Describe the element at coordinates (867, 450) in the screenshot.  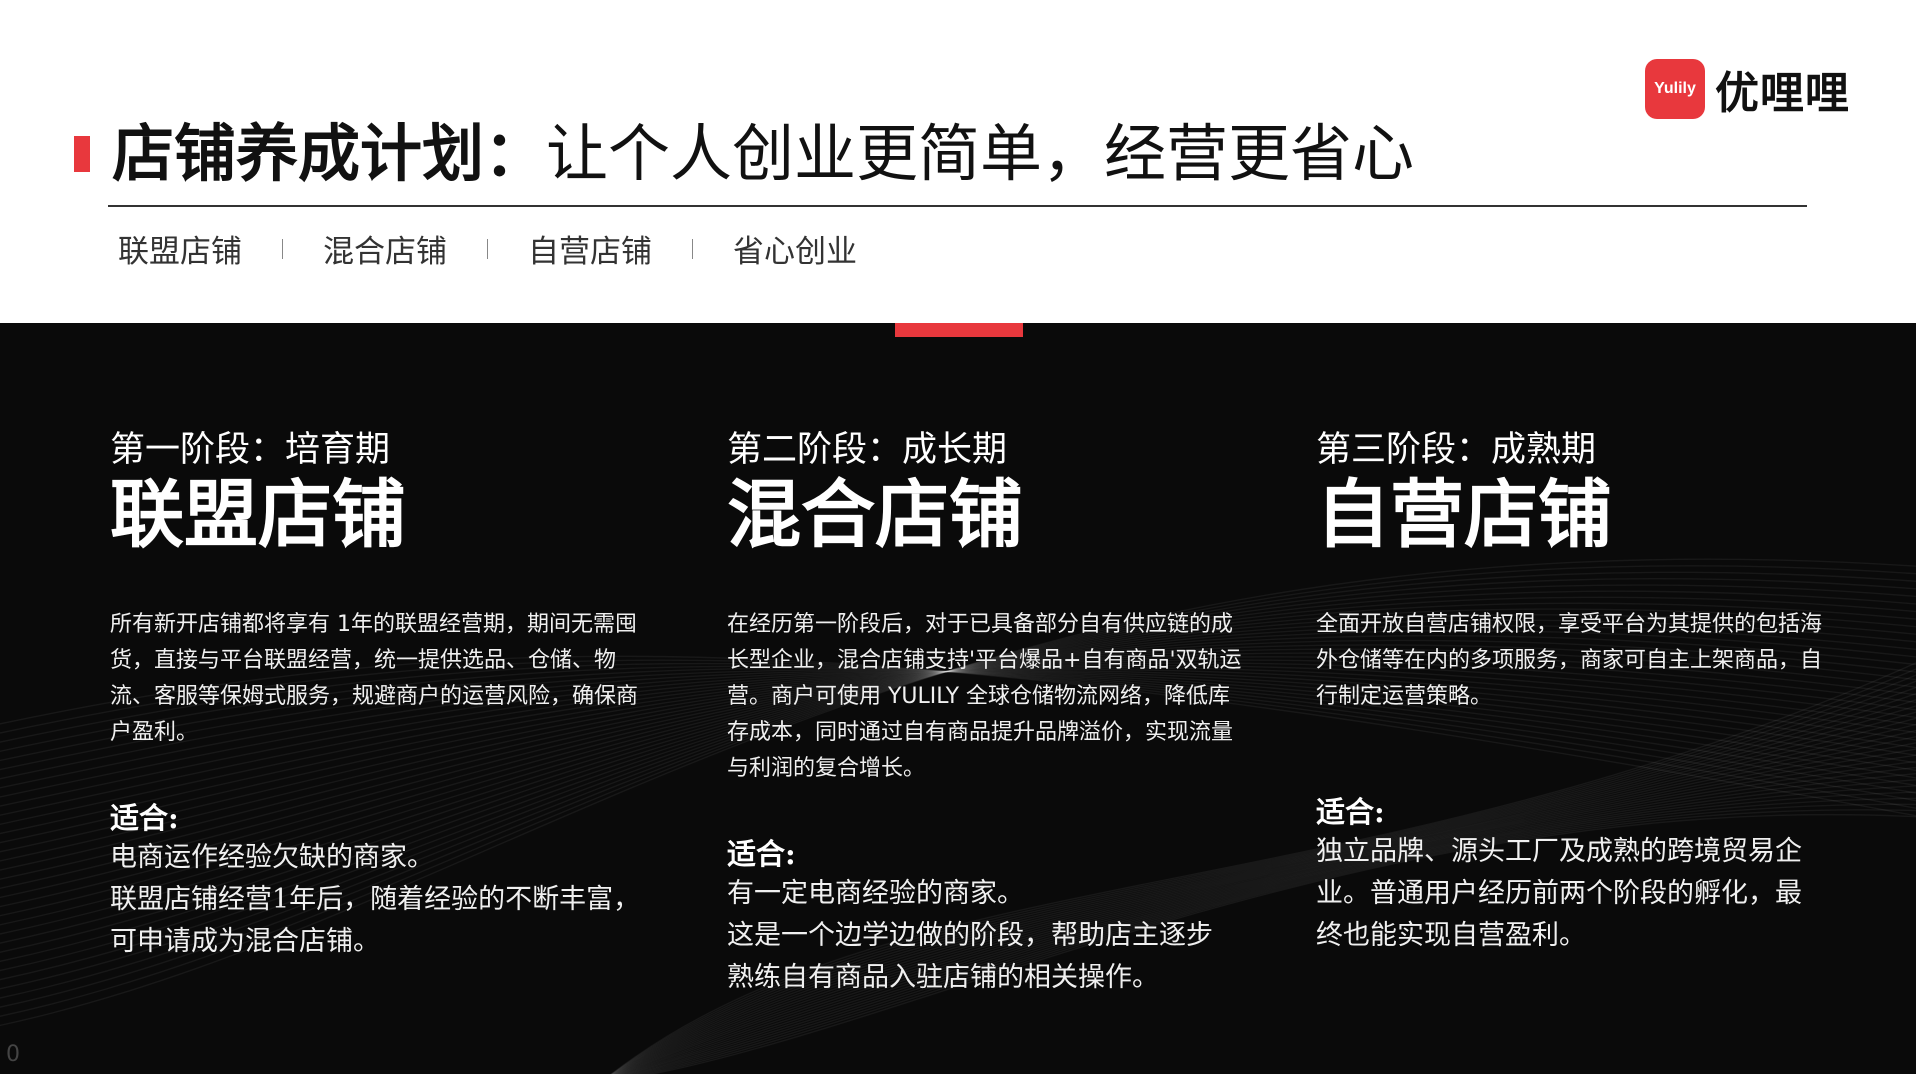
I see `stage-label: 第二阶段：成长期` at that location.